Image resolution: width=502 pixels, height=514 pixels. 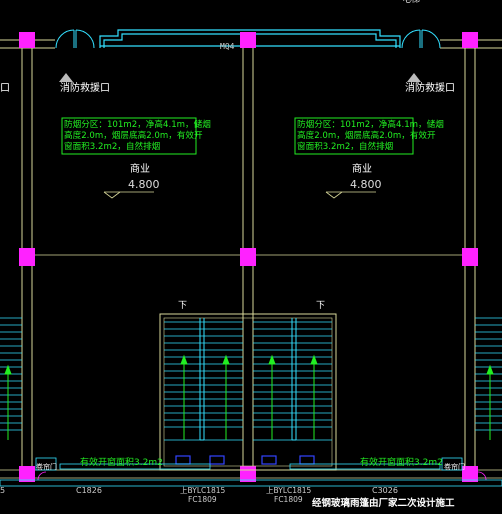 I want to click on fc-tag-right: FC1809, so click(x=288, y=499).